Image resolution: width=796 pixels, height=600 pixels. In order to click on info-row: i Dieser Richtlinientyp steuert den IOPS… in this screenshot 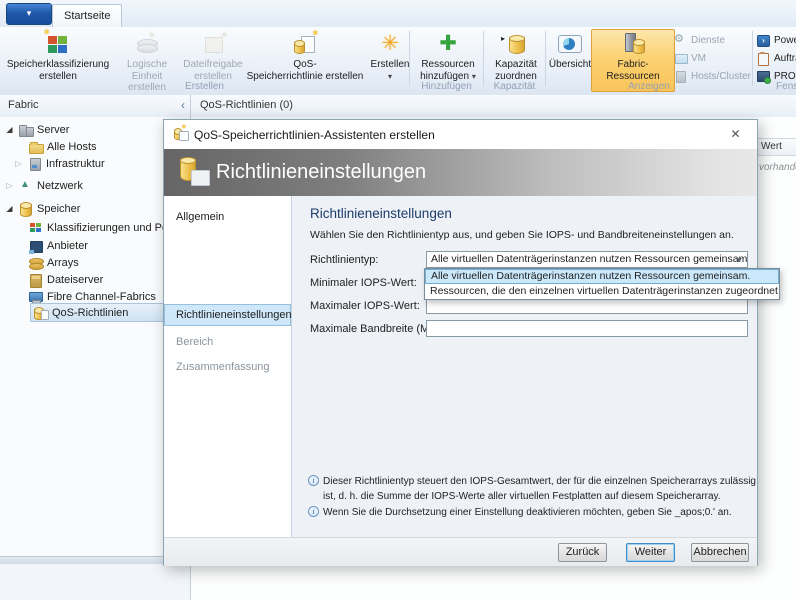, I will do `click(533, 489)`.